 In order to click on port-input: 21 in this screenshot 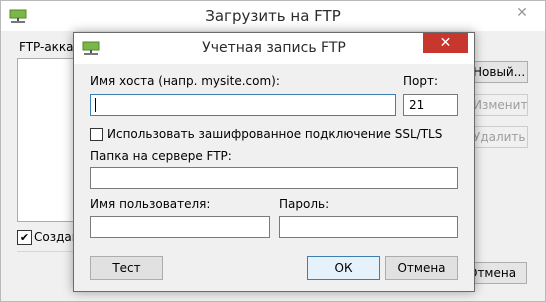, I will do `click(430, 105)`.